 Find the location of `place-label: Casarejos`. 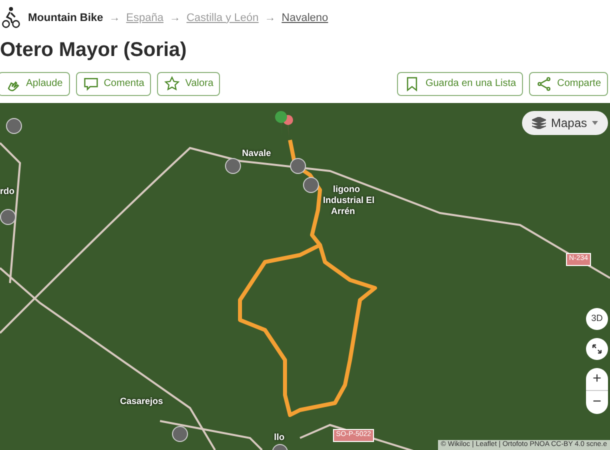

place-label: Casarejos is located at coordinates (142, 401).